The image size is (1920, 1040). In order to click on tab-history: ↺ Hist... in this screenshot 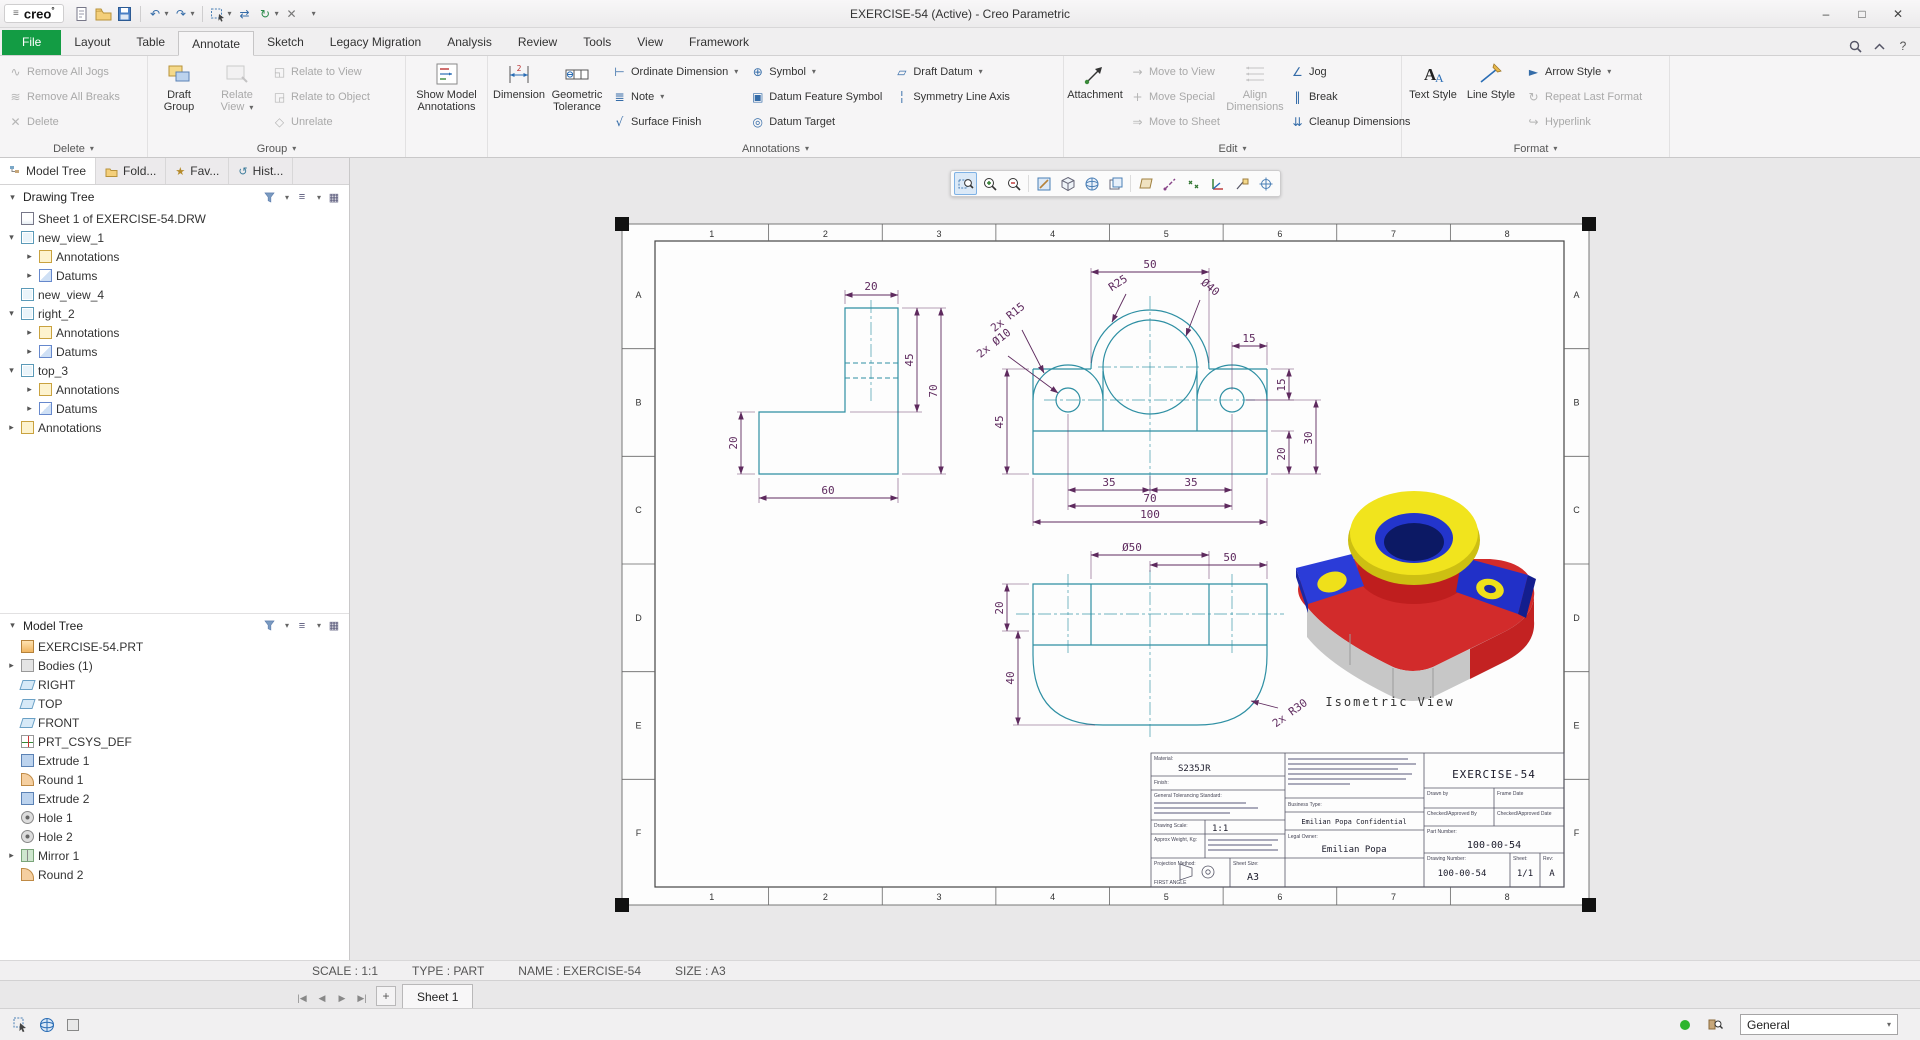, I will do `click(261, 171)`.